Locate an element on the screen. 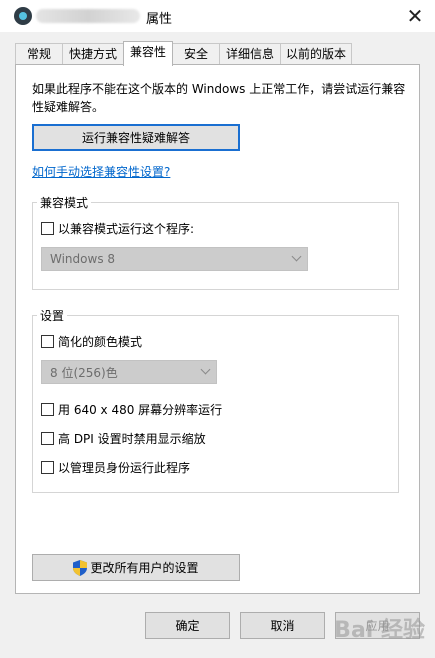  change-all-users-label: 更改所有用户的设置 is located at coordinates (144, 568).